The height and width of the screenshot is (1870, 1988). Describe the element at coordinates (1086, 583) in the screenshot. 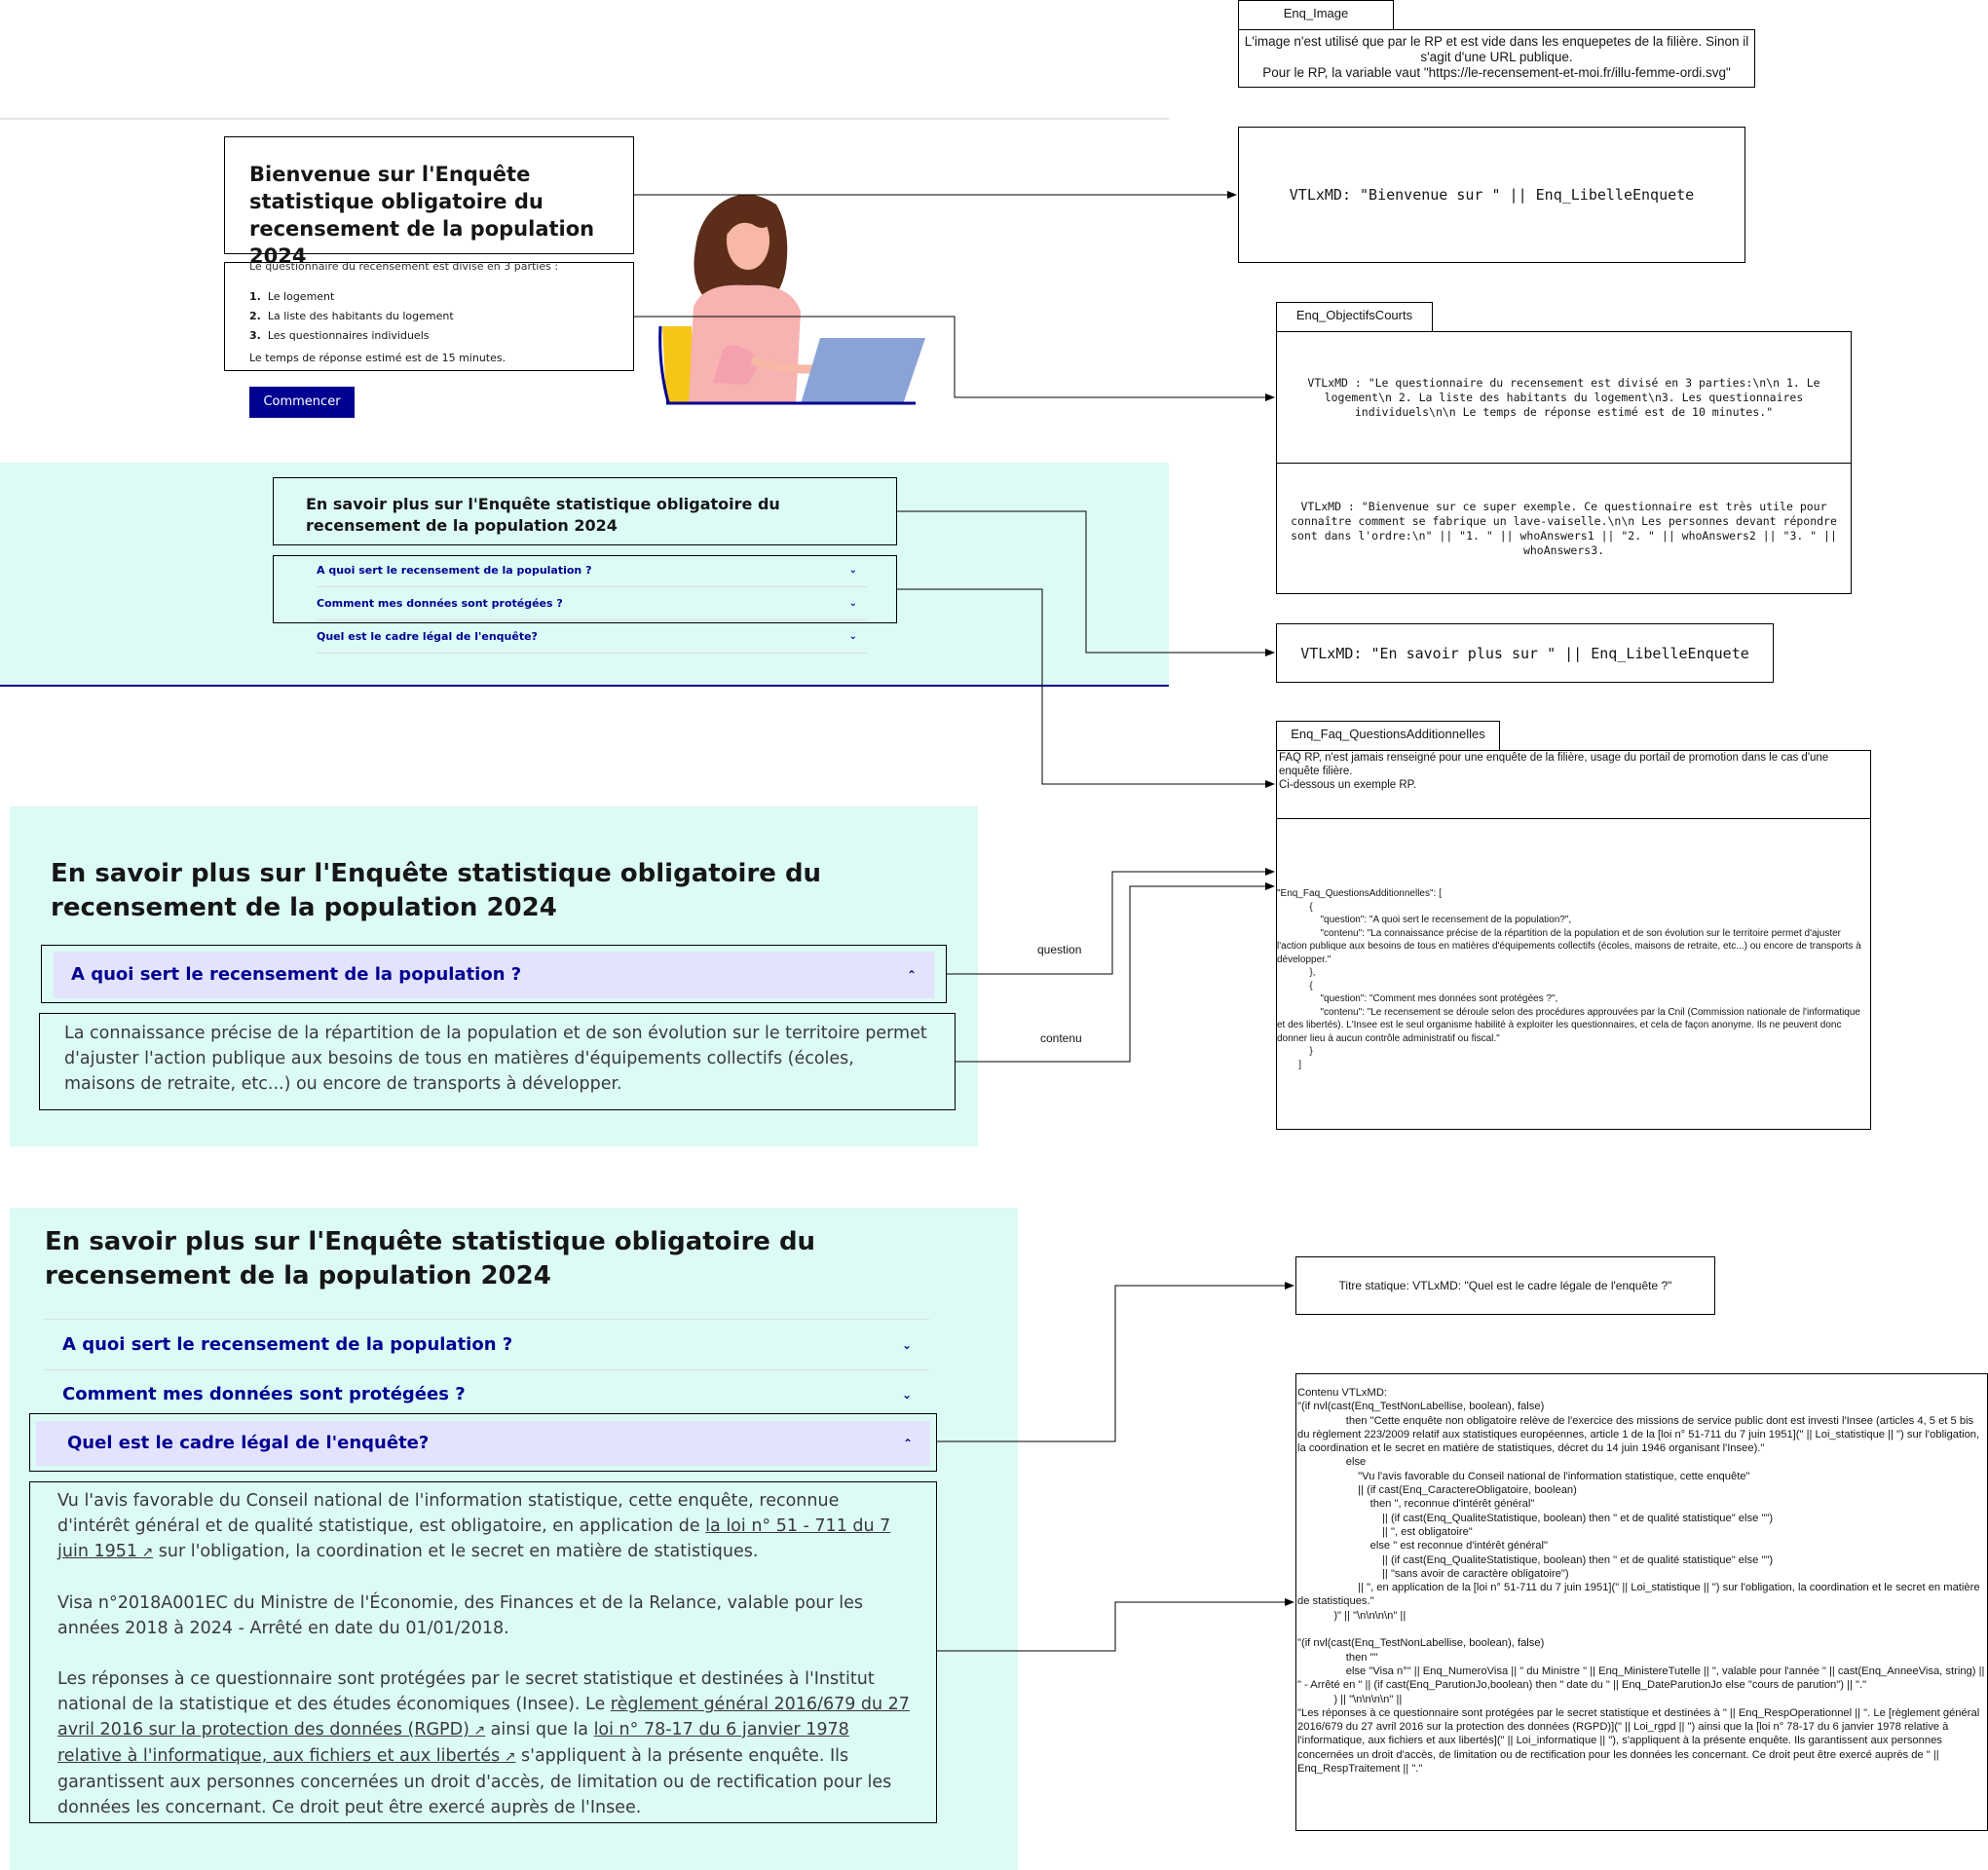

I see `arrow-faq-title` at that location.